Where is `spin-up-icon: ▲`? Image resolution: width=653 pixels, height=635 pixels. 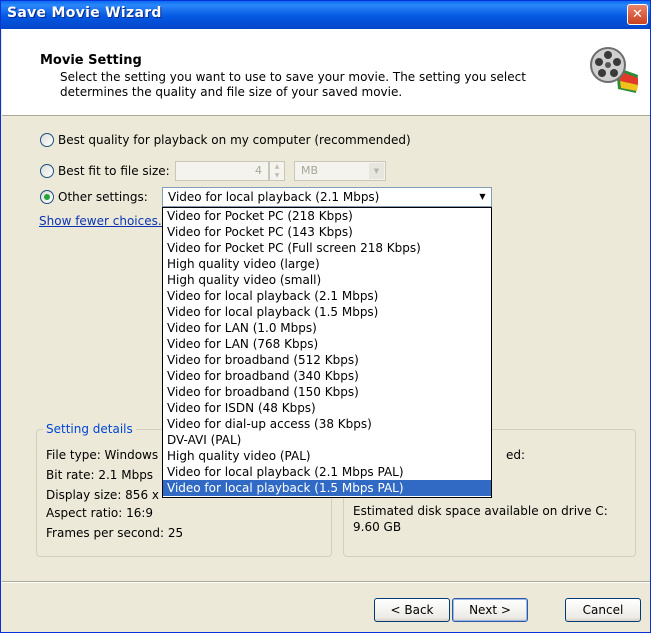
spin-up-icon: ▲ is located at coordinates (277, 166).